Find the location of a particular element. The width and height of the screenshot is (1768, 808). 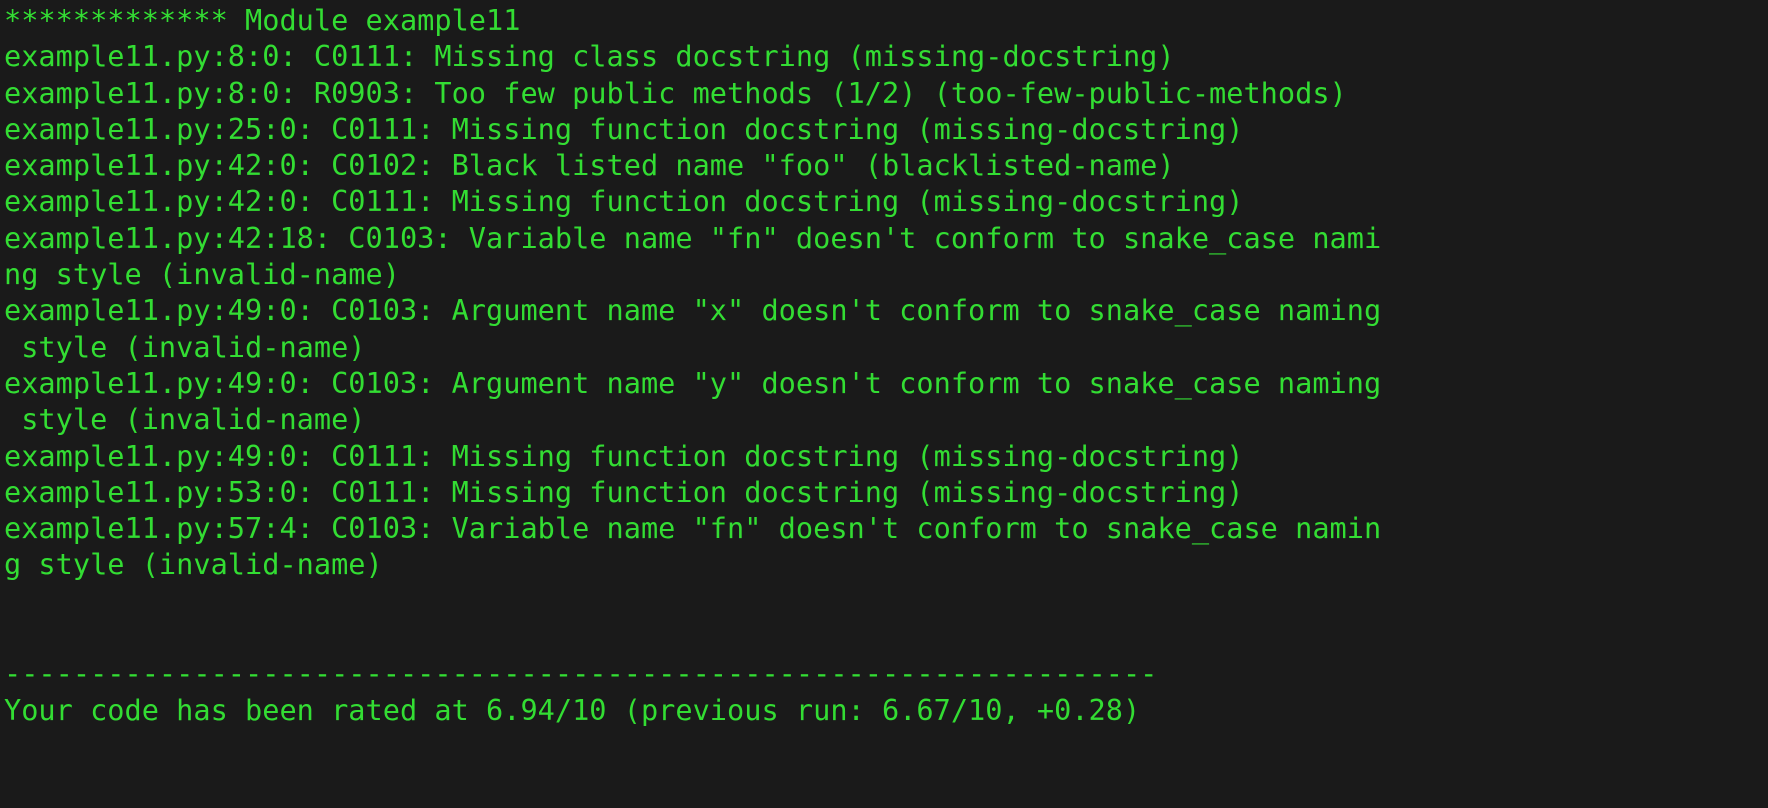

terminal-line: ng style (invalid-name) is located at coordinates (202, 274).